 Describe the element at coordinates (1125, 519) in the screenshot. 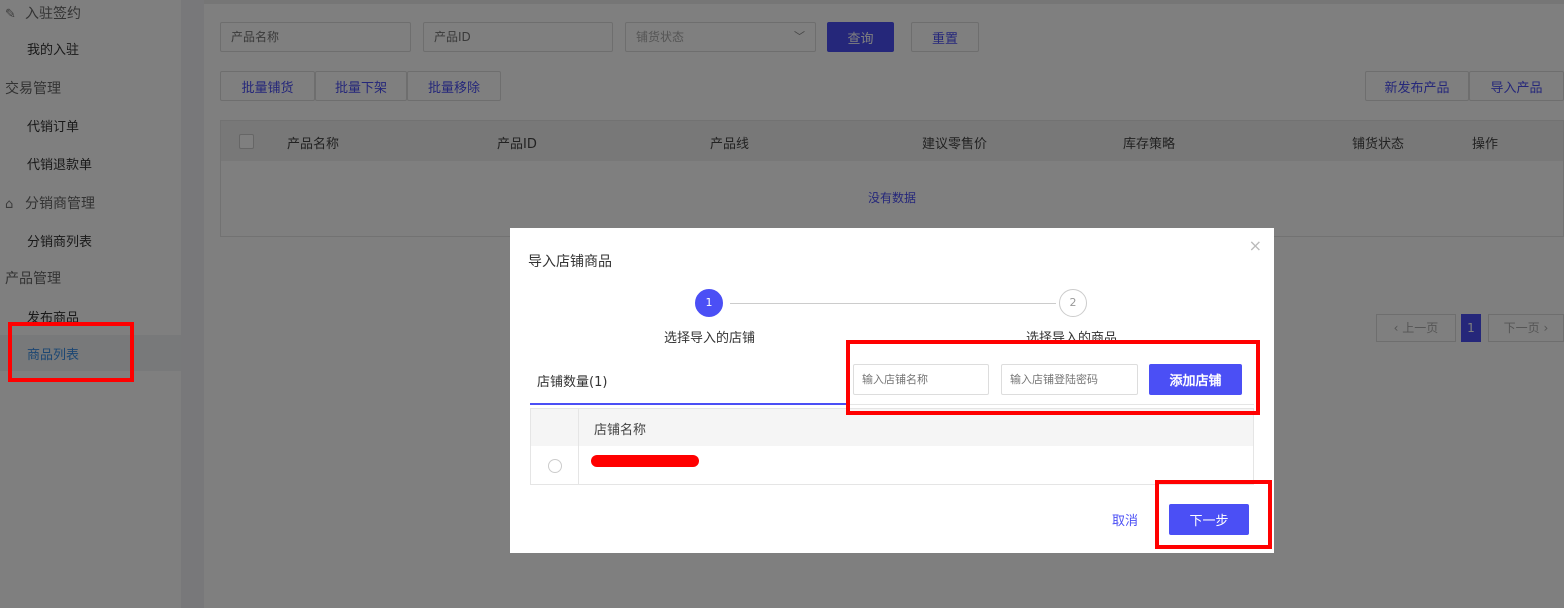

I see `cancel-button: 取消` at that location.